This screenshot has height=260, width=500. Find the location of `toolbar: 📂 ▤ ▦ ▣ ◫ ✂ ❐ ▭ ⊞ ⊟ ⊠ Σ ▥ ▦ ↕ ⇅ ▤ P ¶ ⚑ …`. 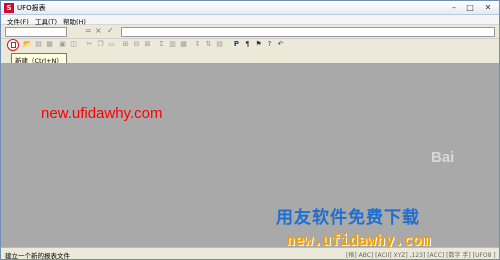

toolbar: 📂 ▤ ▦ ▣ ◫ ✂ ❐ ▭ ⊞ ⊟ ⊠ Σ ▥ ▦ ↕ ⇅ ▤ P ¶ ⚑ … is located at coordinates (250, 45).